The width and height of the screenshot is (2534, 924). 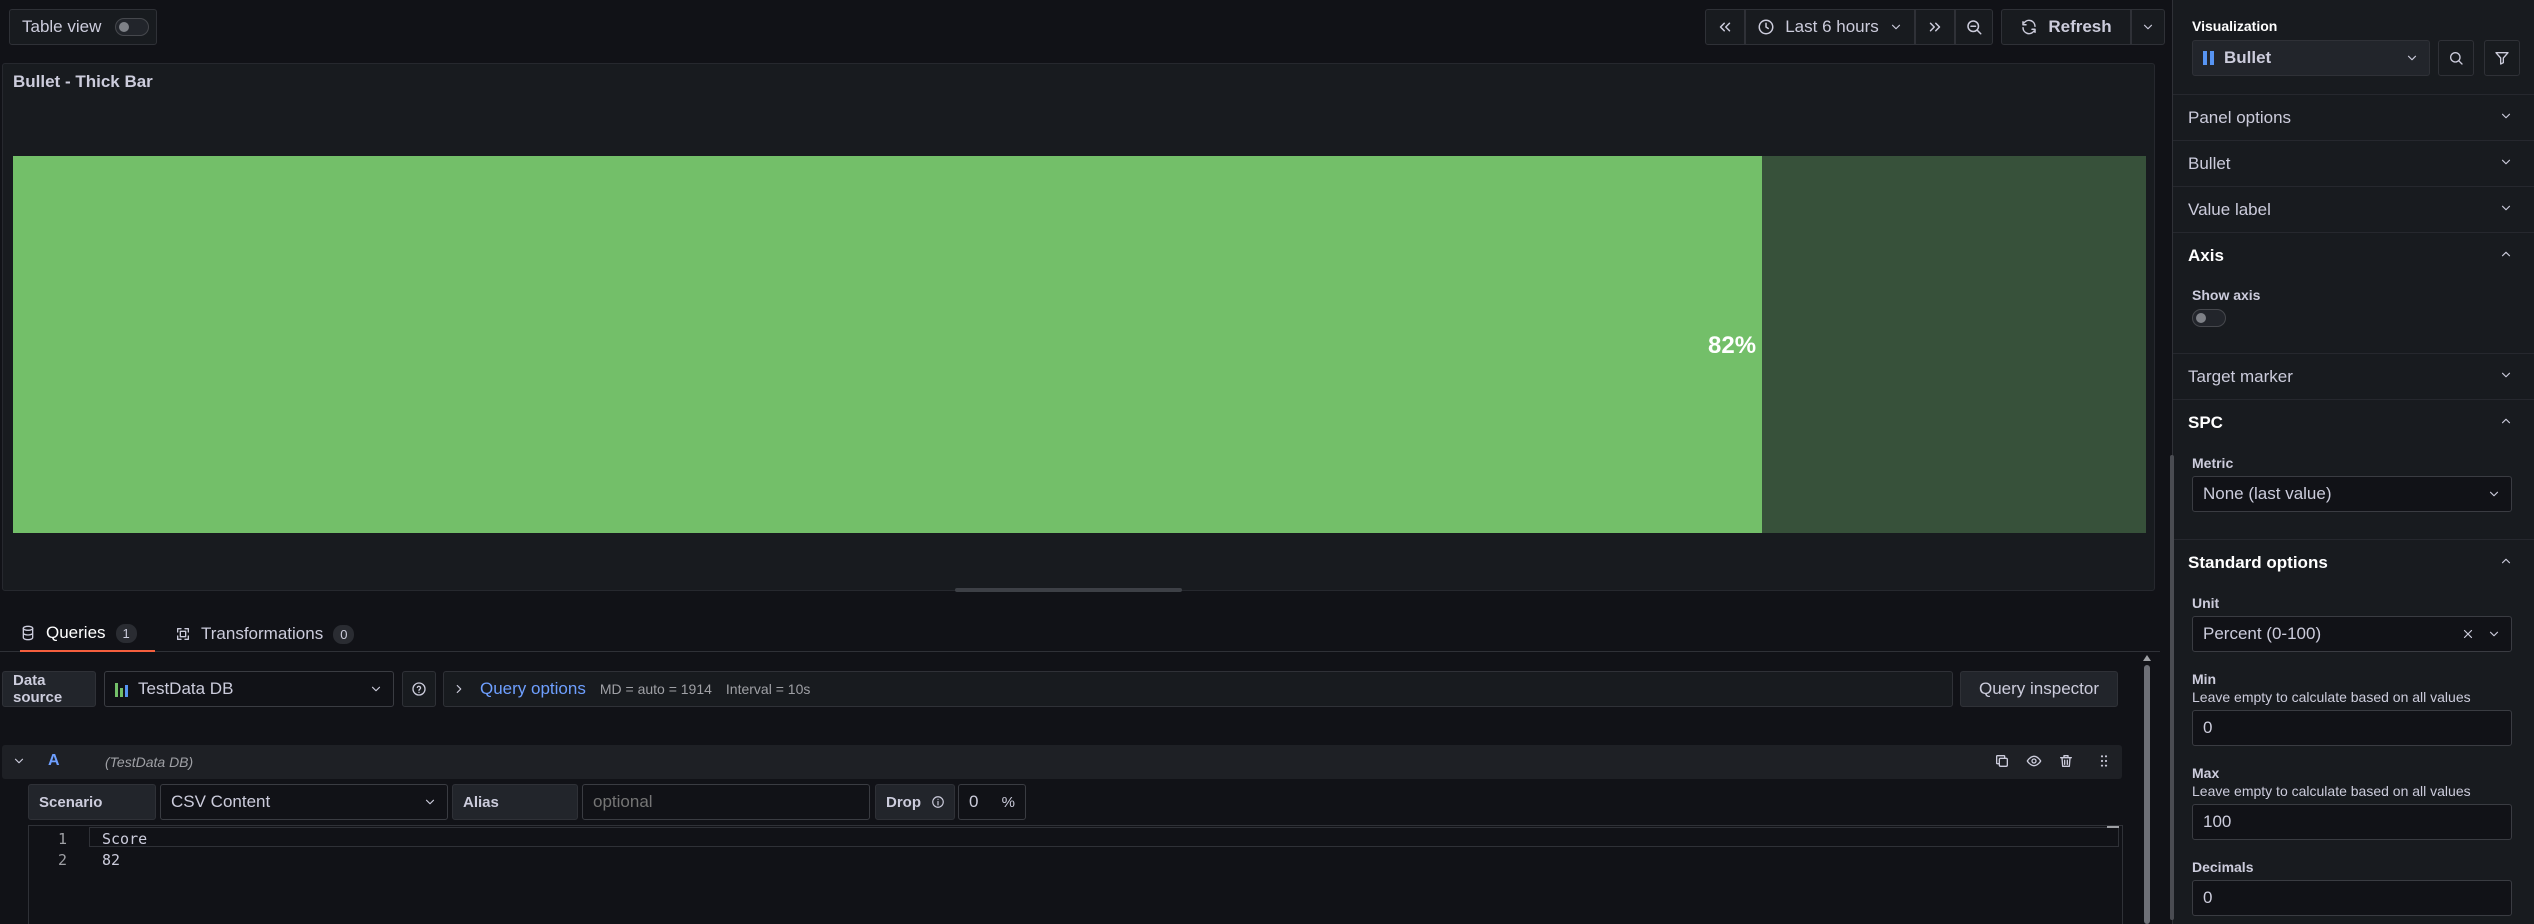 I want to click on section-value-label: Value label, so click(x=2353, y=209).